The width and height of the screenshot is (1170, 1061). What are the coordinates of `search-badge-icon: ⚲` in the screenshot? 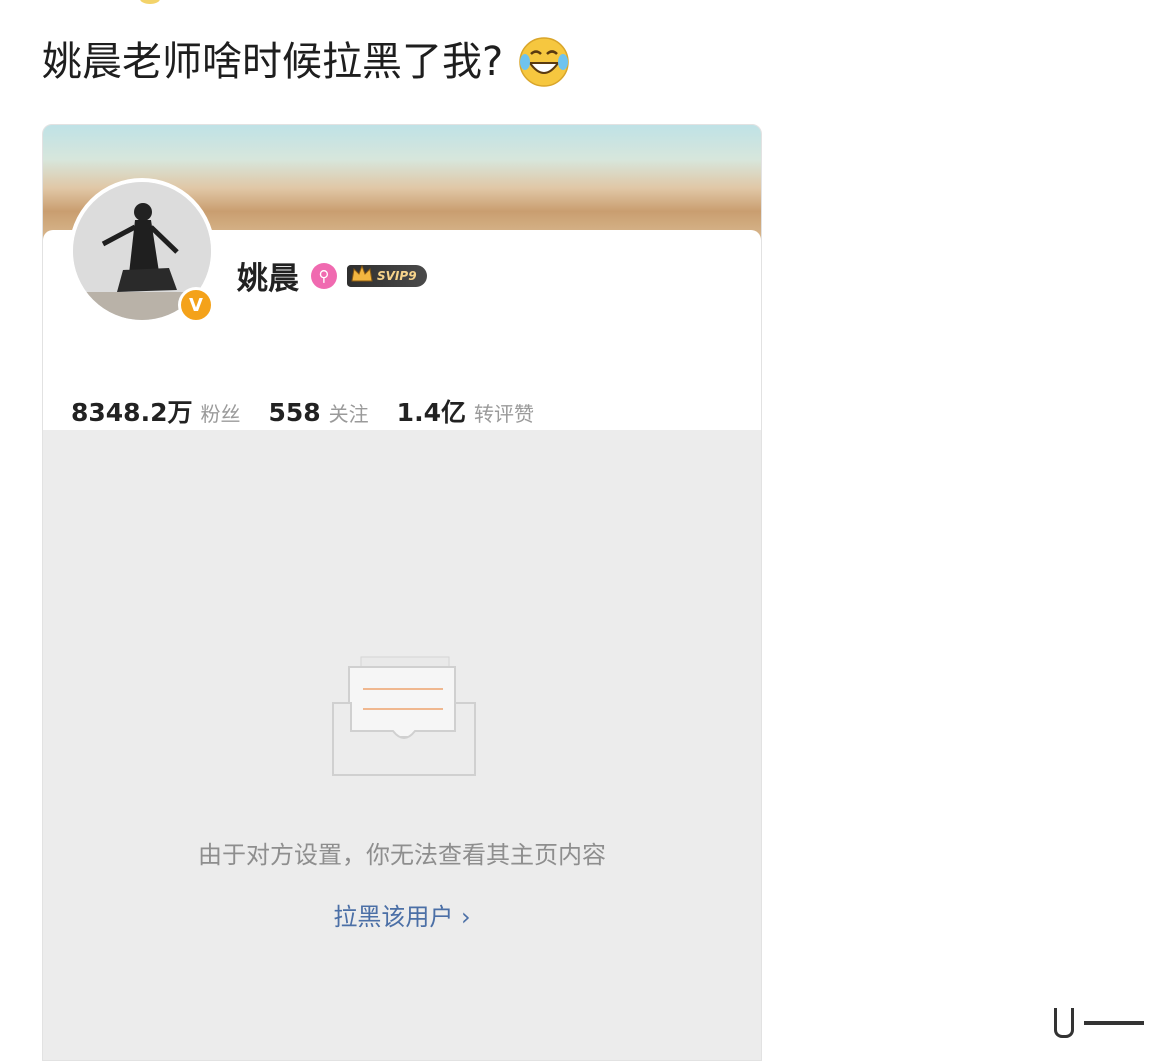 It's located at (324, 275).